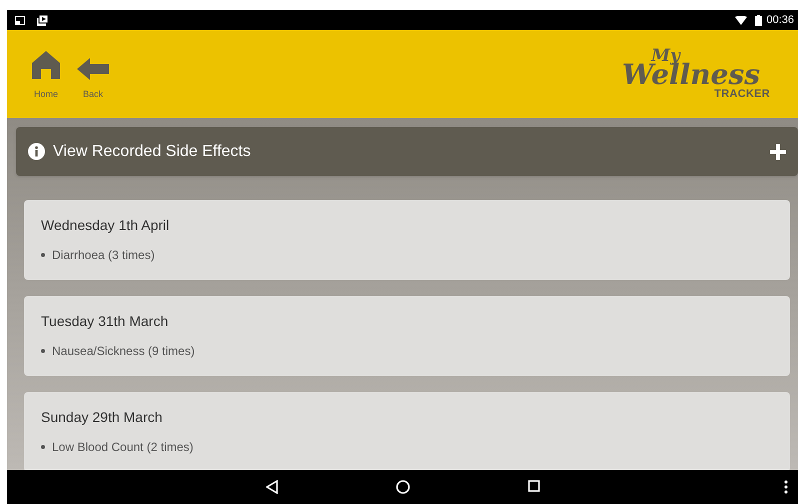 This screenshot has width=798, height=504. Describe the element at coordinates (105, 321) in the screenshot. I see `entry-date: Tuesday 31th March` at that location.